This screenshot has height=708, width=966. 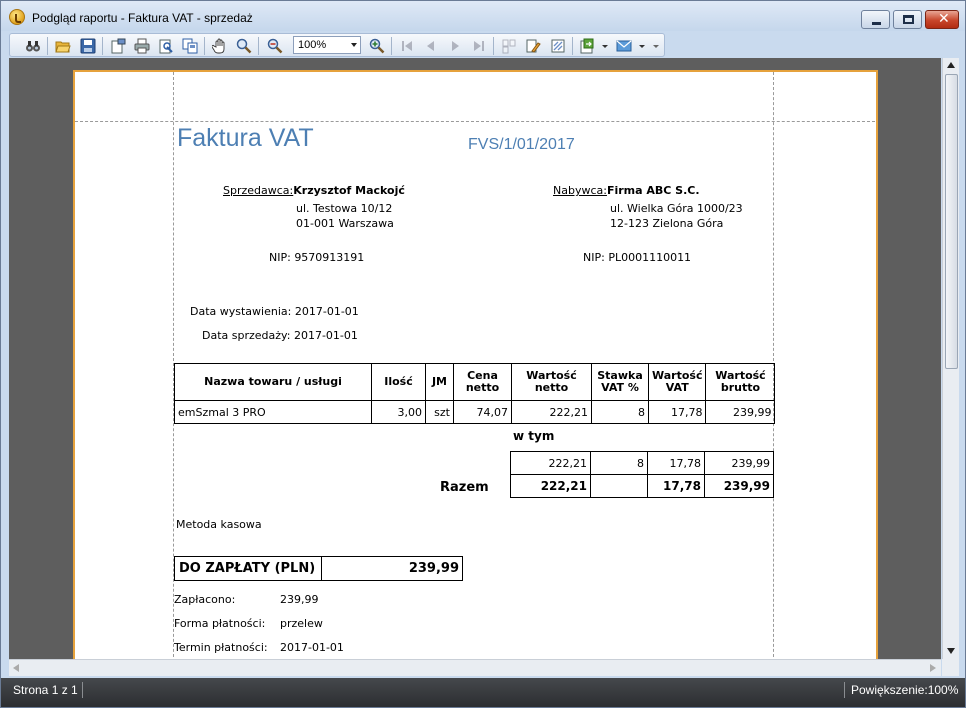 What do you see at coordinates (676, 463) in the screenshot?
I see `summary-vat: 17,78` at bounding box center [676, 463].